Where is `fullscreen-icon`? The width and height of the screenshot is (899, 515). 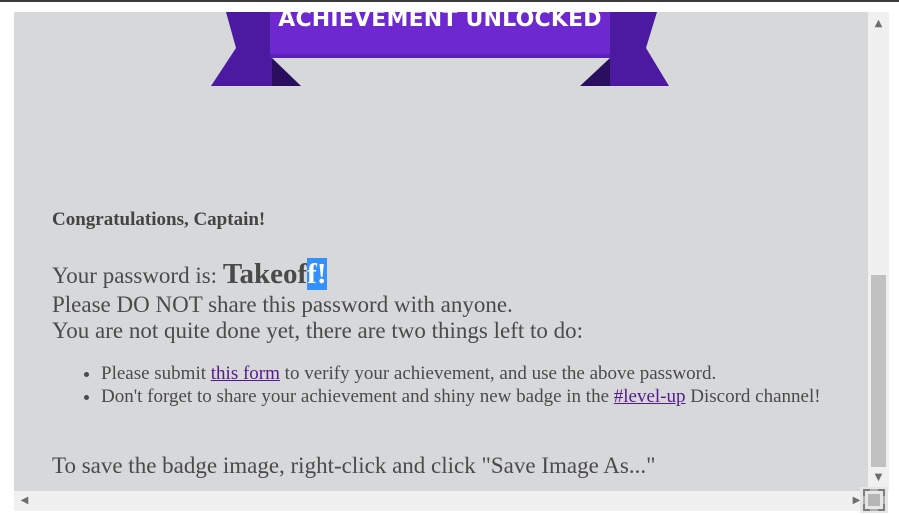 fullscreen-icon is located at coordinates (874, 500).